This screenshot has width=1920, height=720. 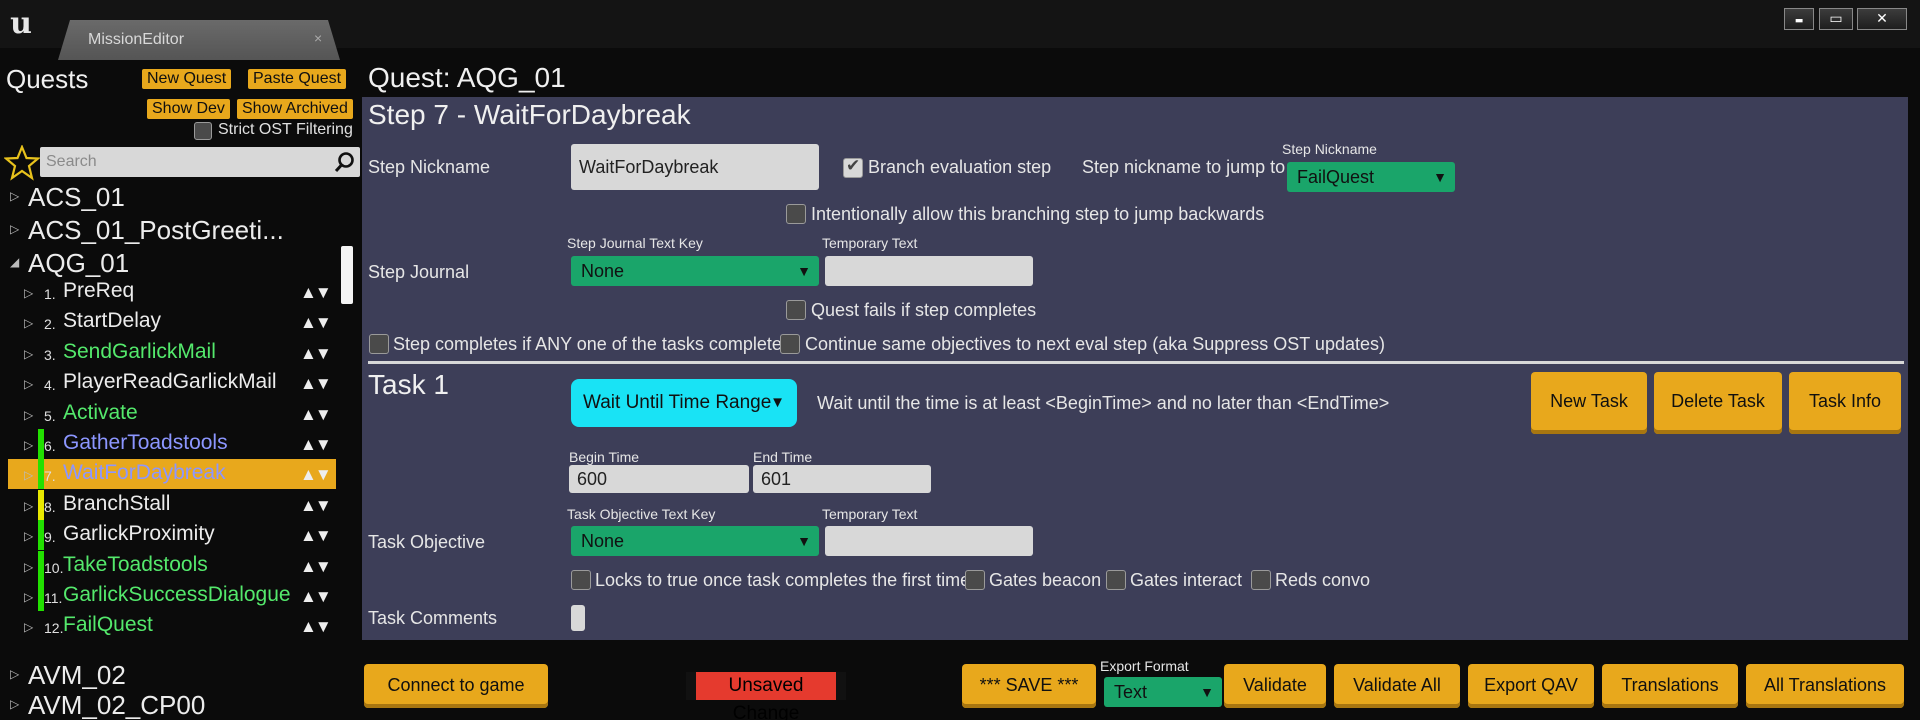 What do you see at coordinates (199, 40) in the screenshot?
I see `tab-mission-editor: MissionEditor ×` at bounding box center [199, 40].